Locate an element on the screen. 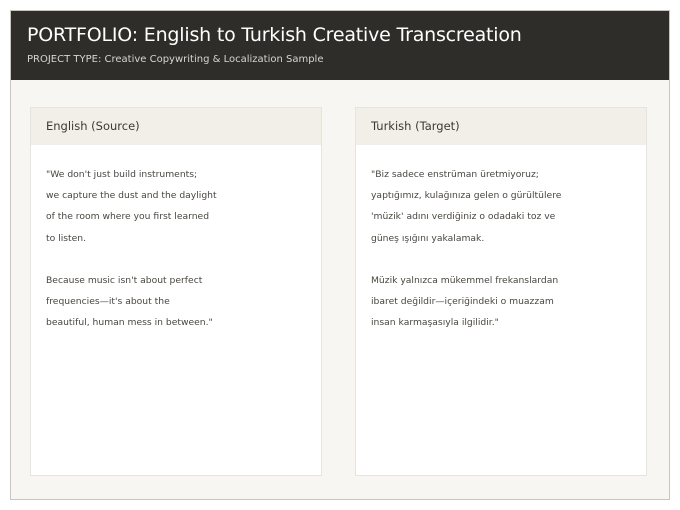 The image size is (680, 510). source-line: to listen. is located at coordinates (66, 238).